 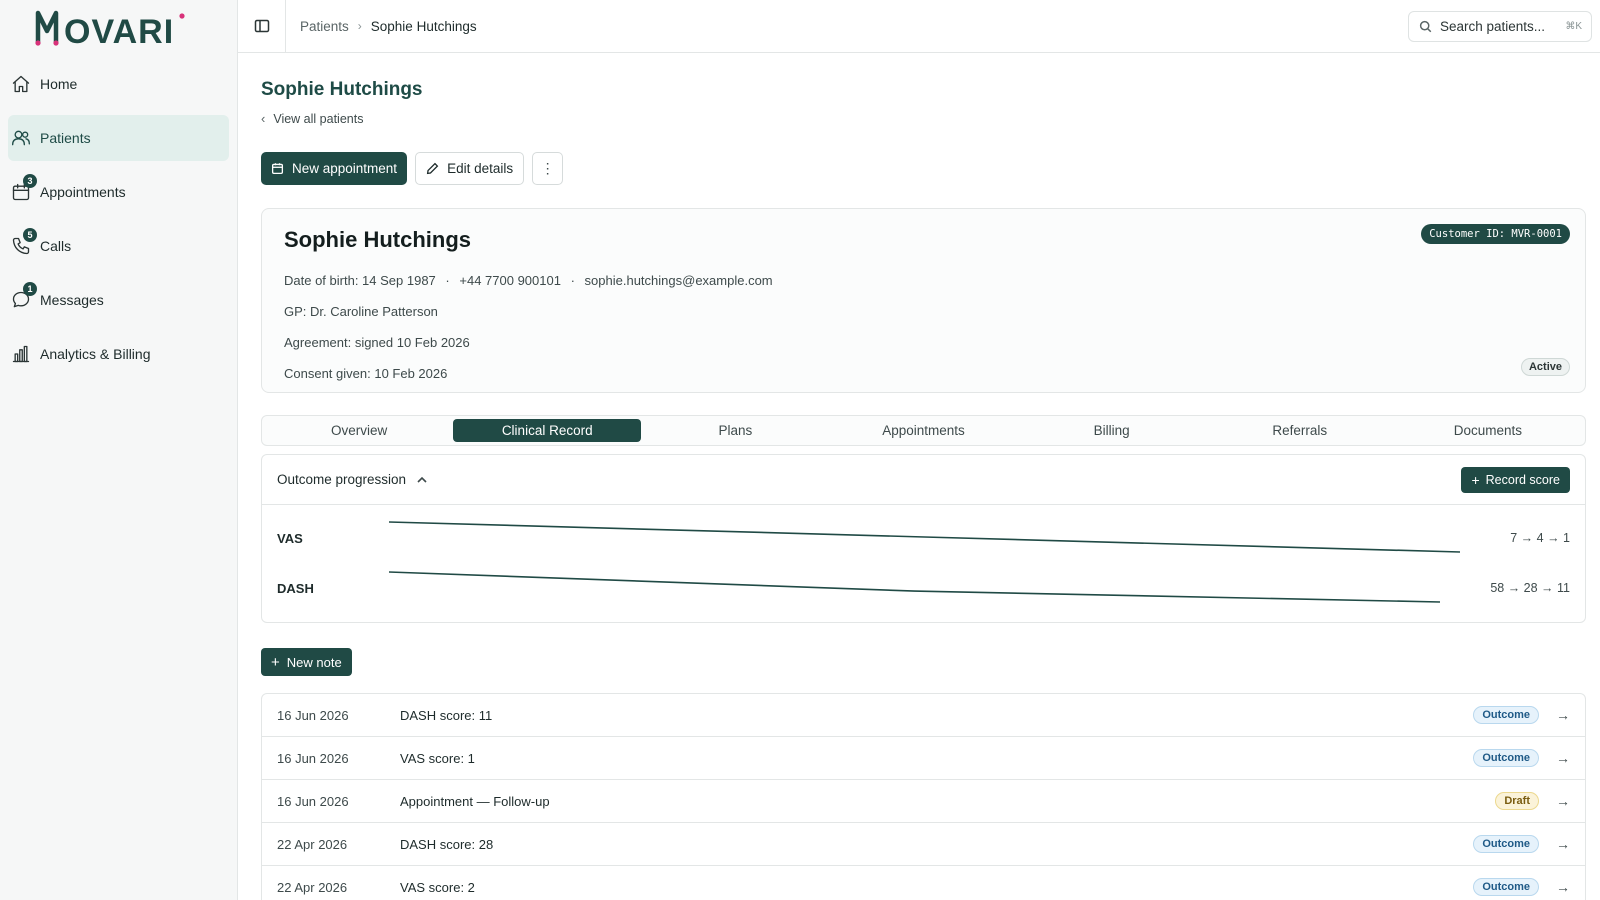 I want to click on breadcrumb: Patients › Sophie Hutchings, so click(x=381, y=26).